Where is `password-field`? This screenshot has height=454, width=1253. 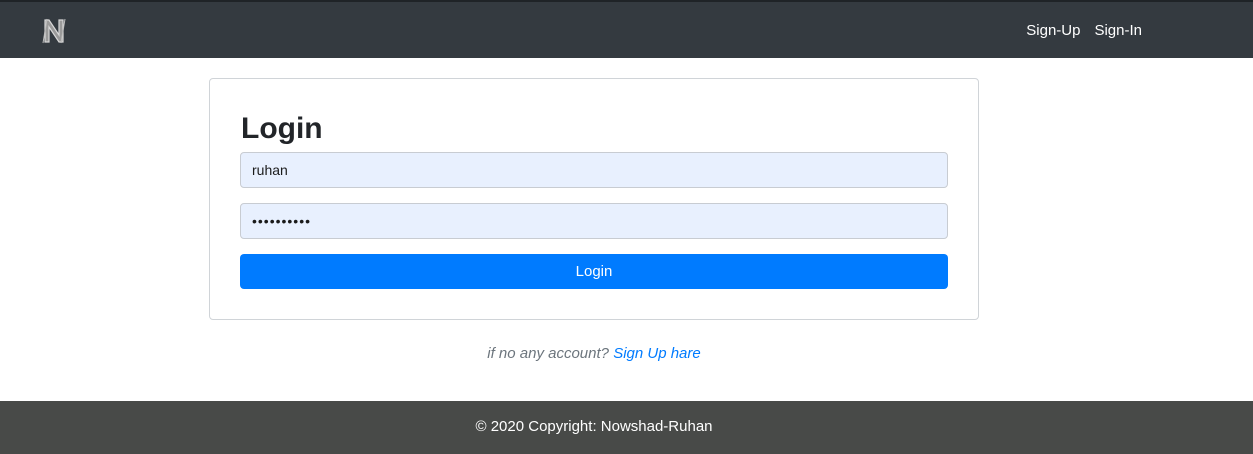 password-field is located at coordinates (594, 221).